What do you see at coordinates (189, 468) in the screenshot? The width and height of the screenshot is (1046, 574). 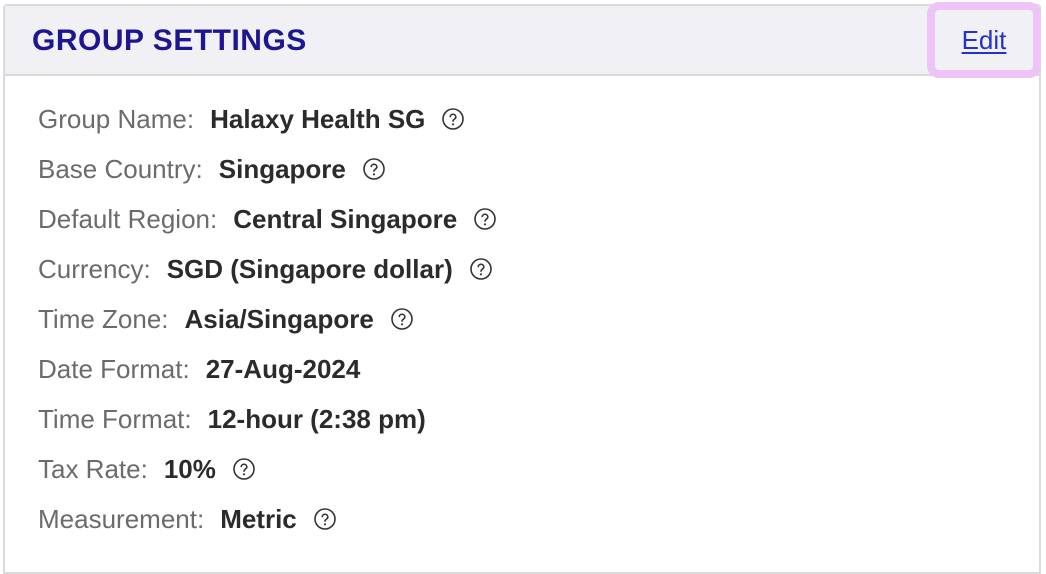 I see `setting-value: 10%` at bounding box center [189, 468].